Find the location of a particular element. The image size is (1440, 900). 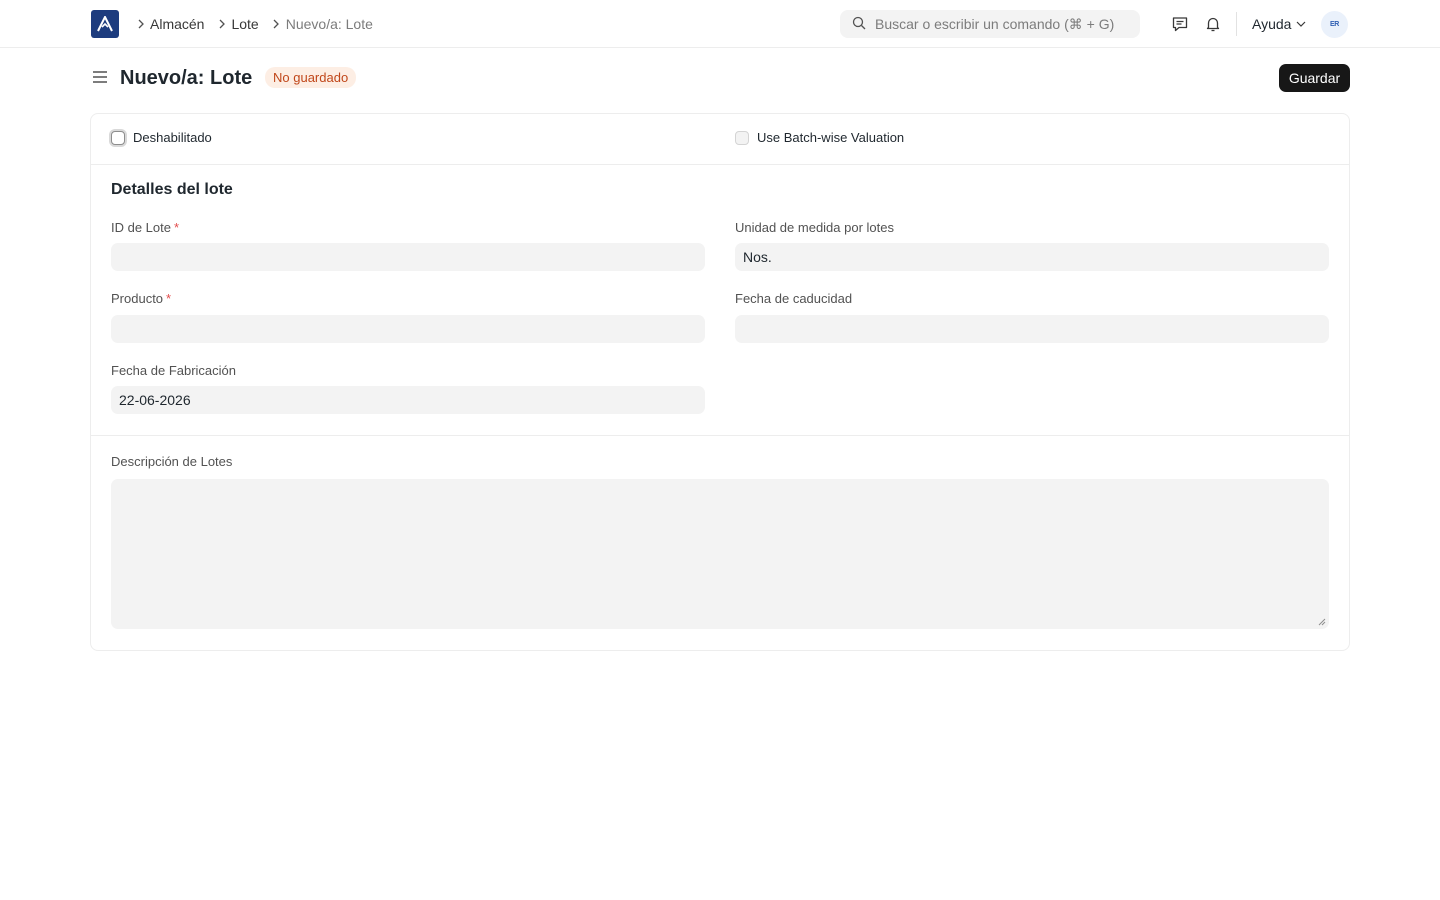

description-textarea is located at coordinates (720, 554).